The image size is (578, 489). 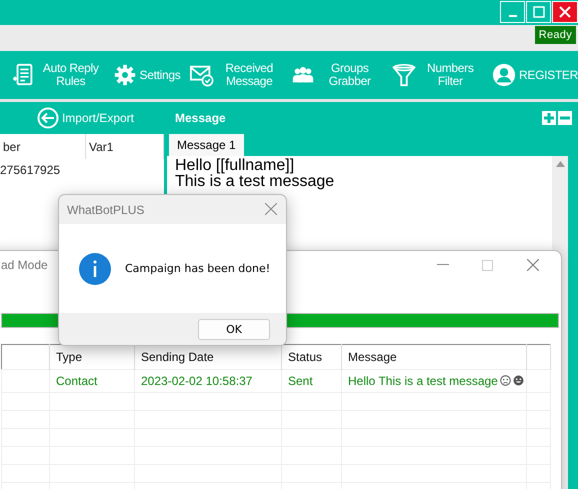 I want to click on table-cell: 2023-02-02 10:58:37, so click(x=208, y=381).